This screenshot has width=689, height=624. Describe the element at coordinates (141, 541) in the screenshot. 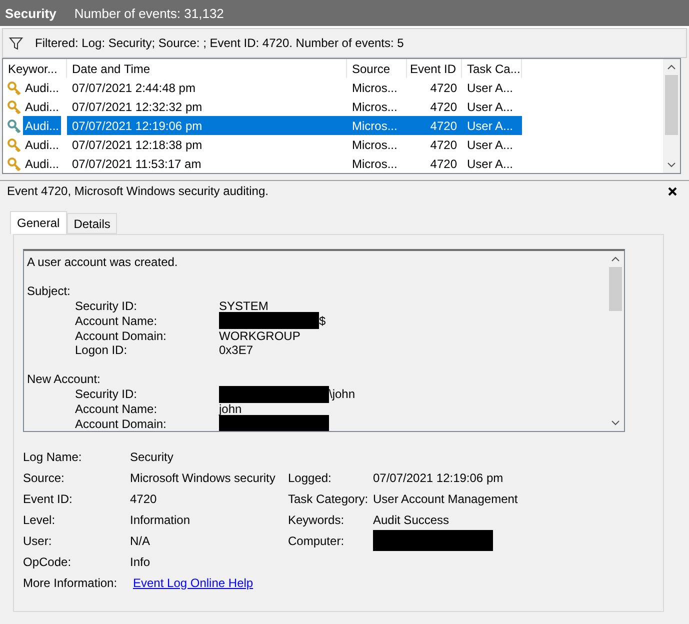

I see `property-value: N/A` at that location.